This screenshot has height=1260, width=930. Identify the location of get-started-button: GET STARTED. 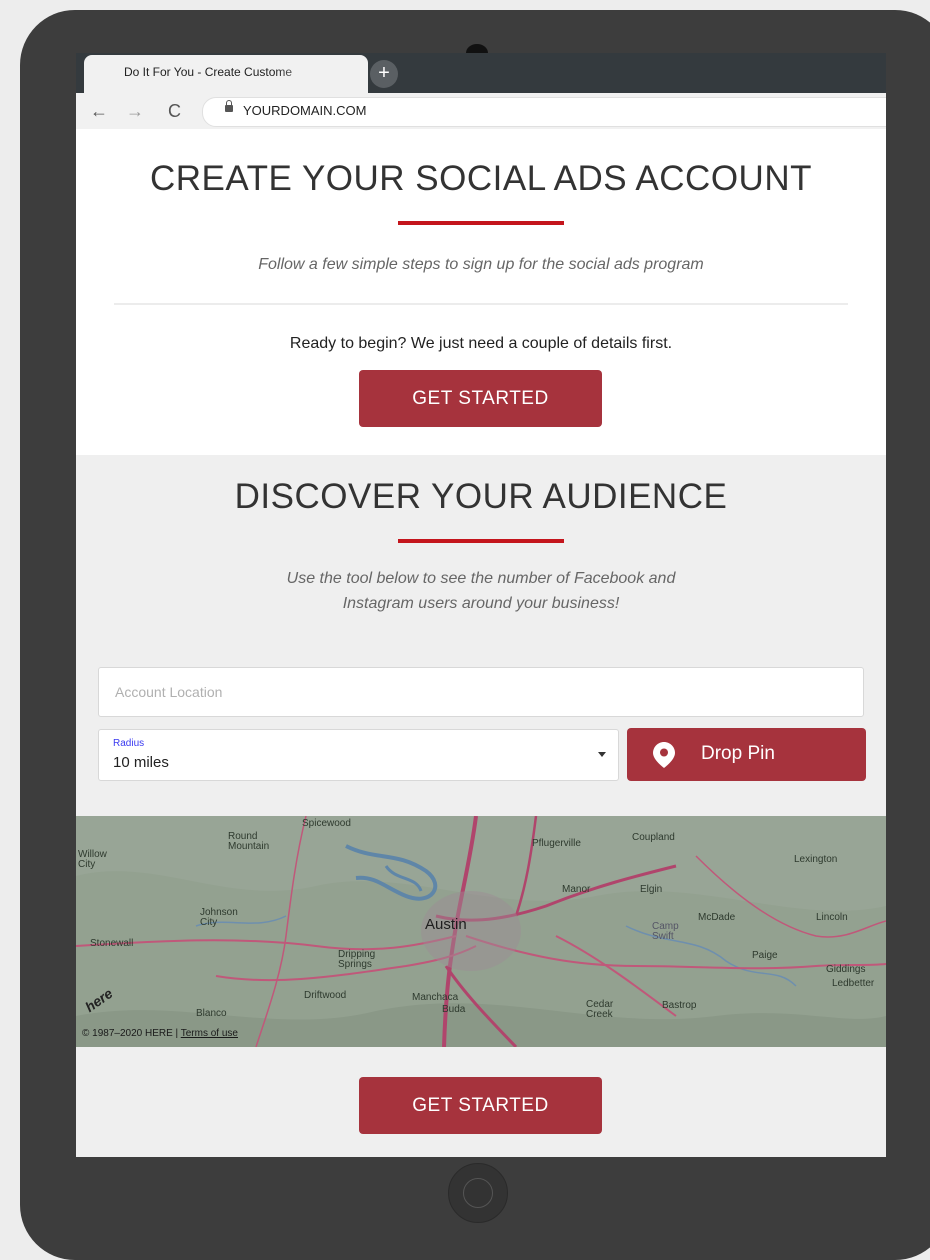
(480, 398).